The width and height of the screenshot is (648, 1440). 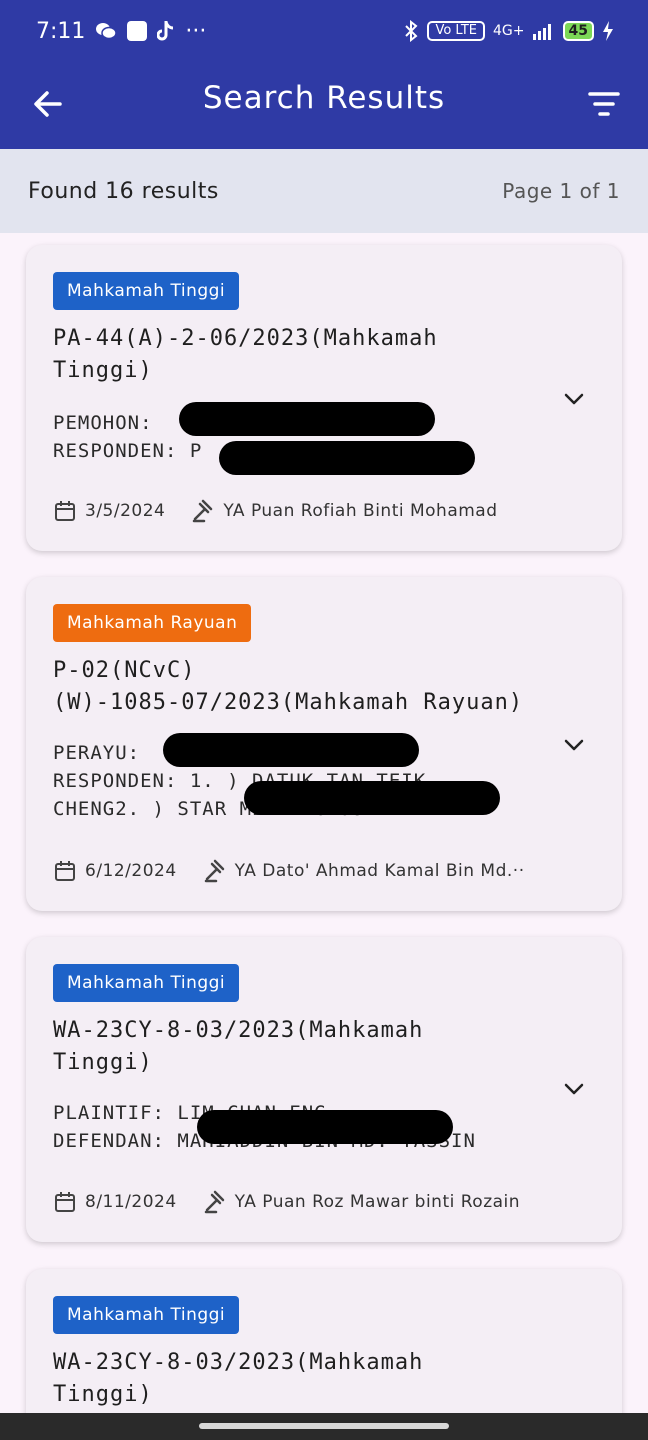 I want to click on court-badge: Mahkamah Rayuan, so click(x=152, y=623).